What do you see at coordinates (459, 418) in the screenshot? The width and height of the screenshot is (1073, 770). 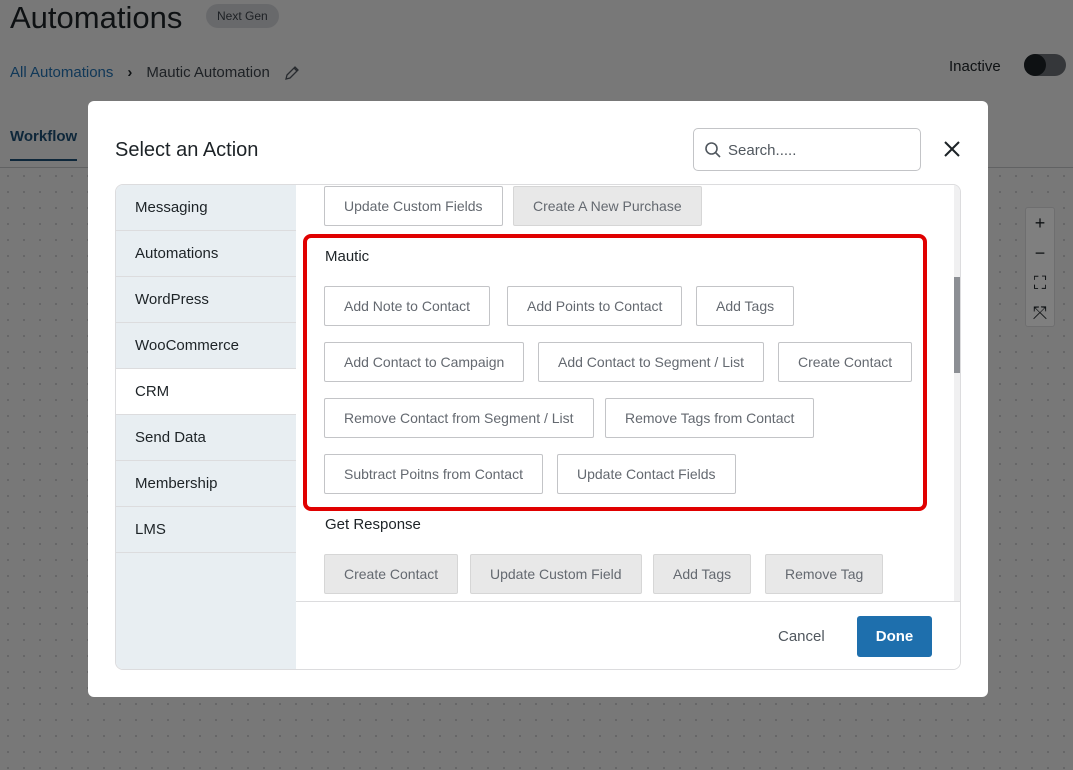 I see `action-remove-contact-from-segment: Remove Contact from Segment / List` at bounding box center [459, 418].